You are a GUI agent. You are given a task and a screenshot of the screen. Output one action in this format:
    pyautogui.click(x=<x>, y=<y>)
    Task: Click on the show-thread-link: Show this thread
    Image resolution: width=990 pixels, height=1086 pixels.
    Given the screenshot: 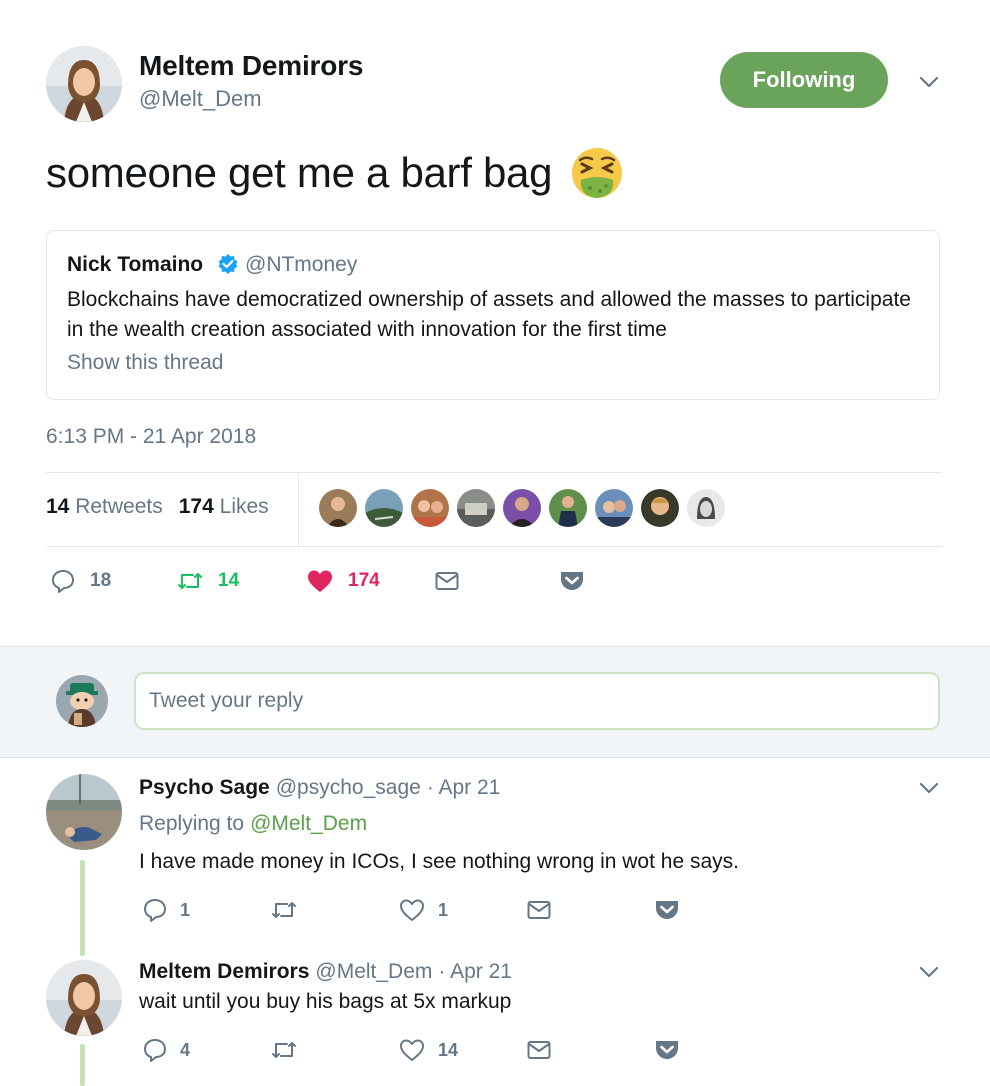 What is the action you would take?
    pyautogui.click(x=145, y=363)
    